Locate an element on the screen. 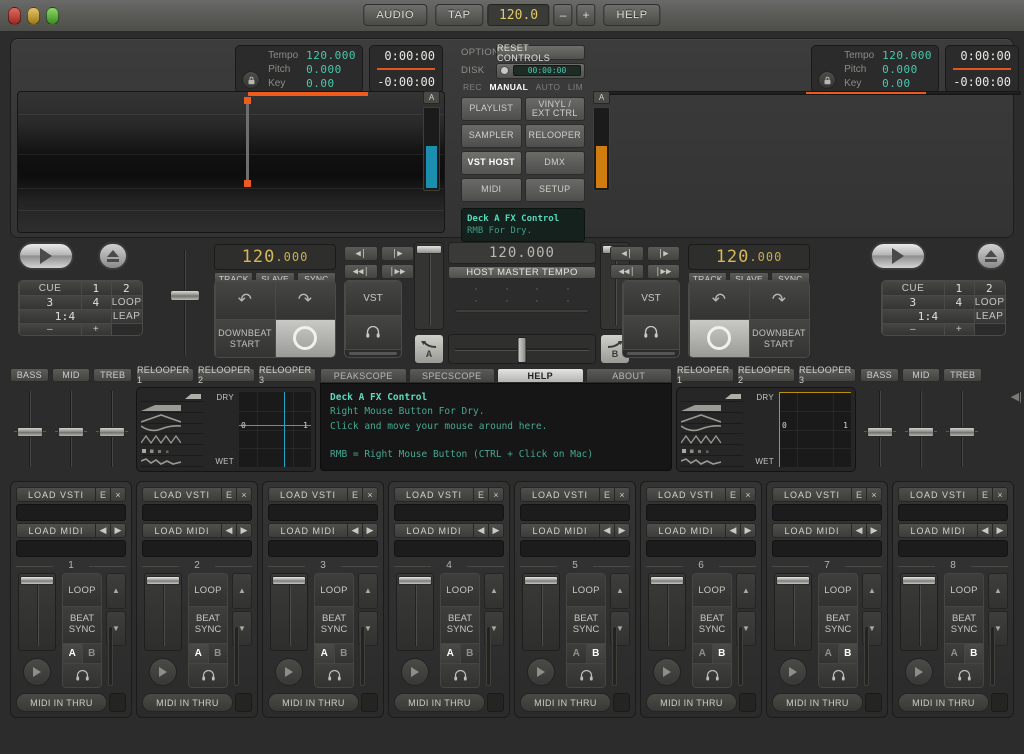 The width and height of the screenshot is (1024, 754). deck-b-cue-button: CUE is located at coordinates (913, 288).